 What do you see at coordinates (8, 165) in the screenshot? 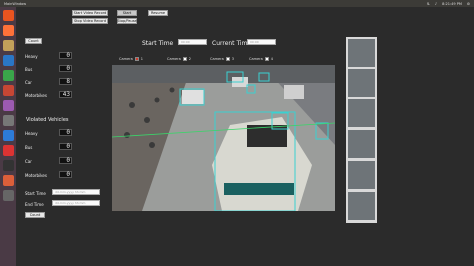
I see `terminal-icon` at bounding box center [8, 165].